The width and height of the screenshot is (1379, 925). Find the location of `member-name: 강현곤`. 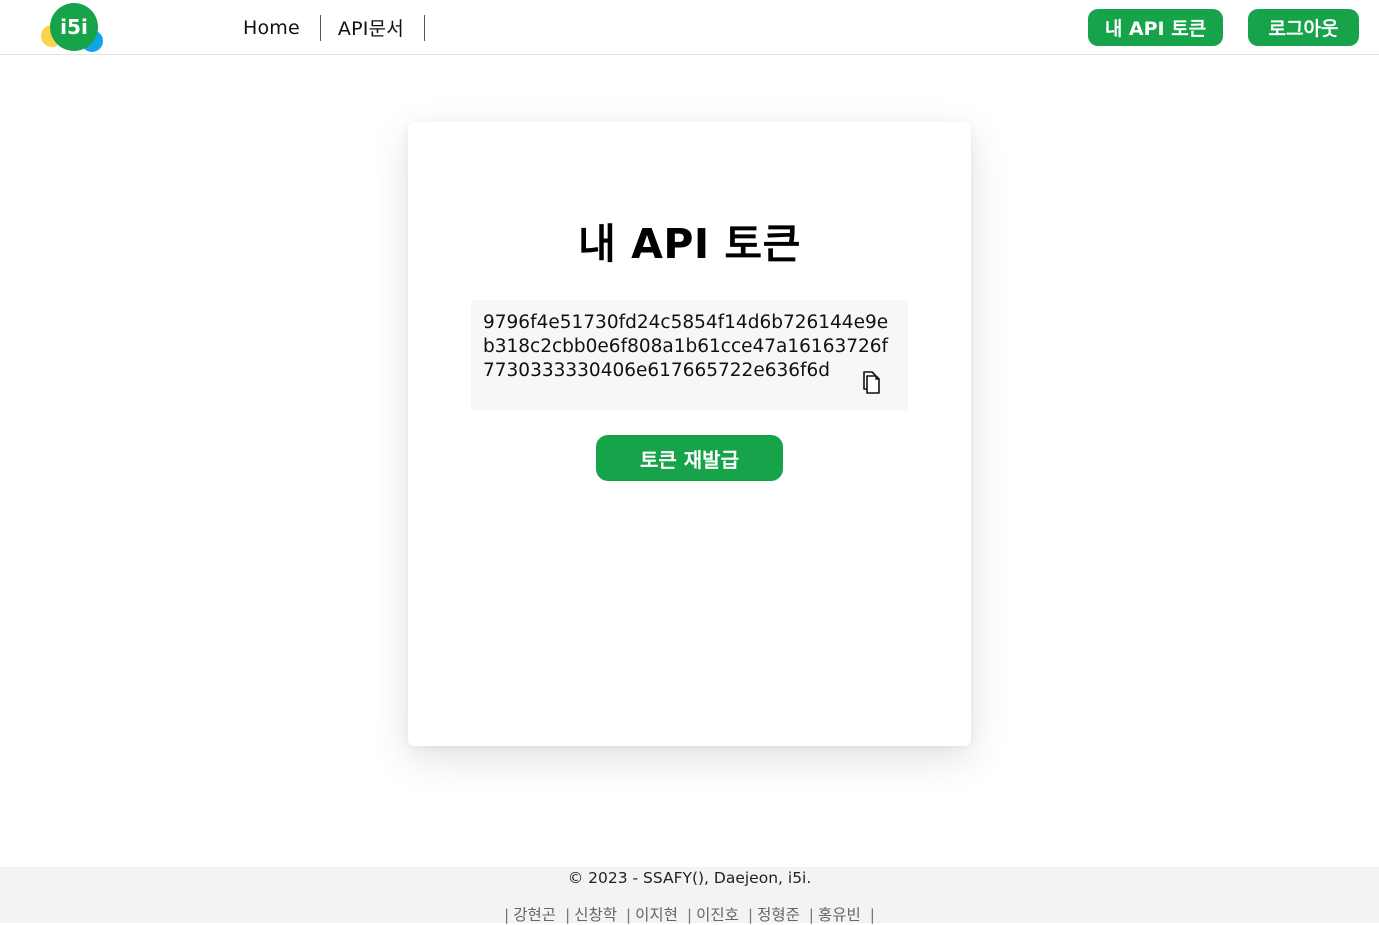

member-name: 강현곤 is located at coordinates (535, 915).